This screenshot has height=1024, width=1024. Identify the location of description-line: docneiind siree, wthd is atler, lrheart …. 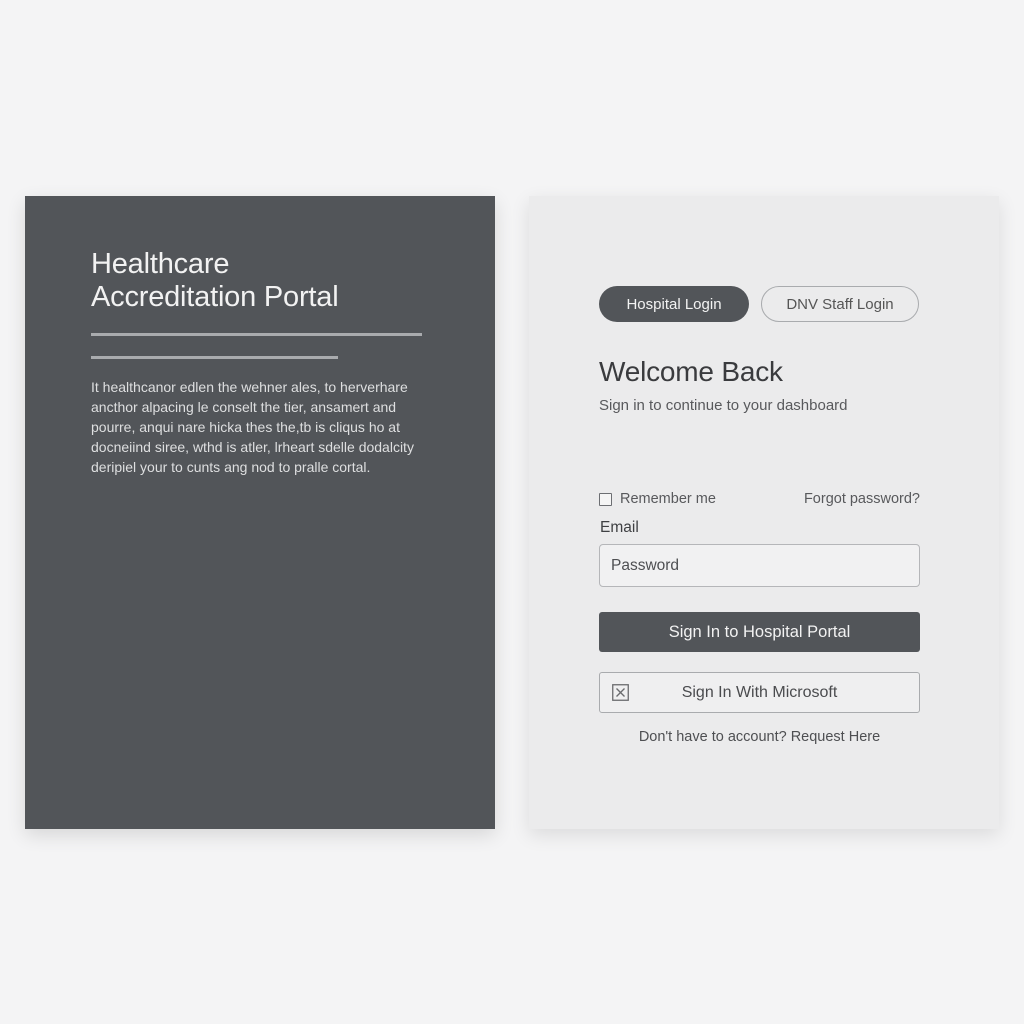
(252, 447).